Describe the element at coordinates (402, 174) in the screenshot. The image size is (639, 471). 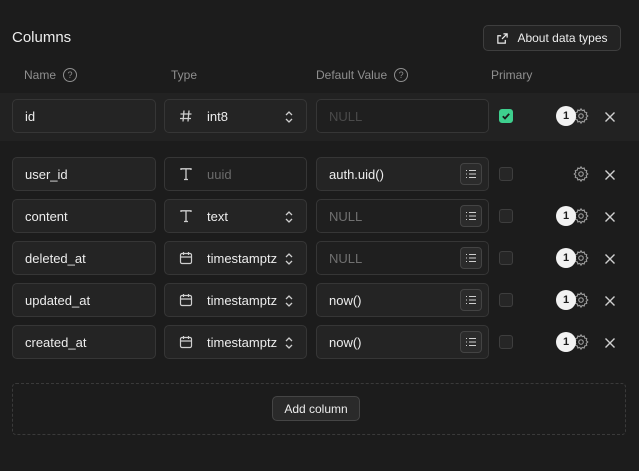
I see `default-value-input: auth.uid()` at that location.